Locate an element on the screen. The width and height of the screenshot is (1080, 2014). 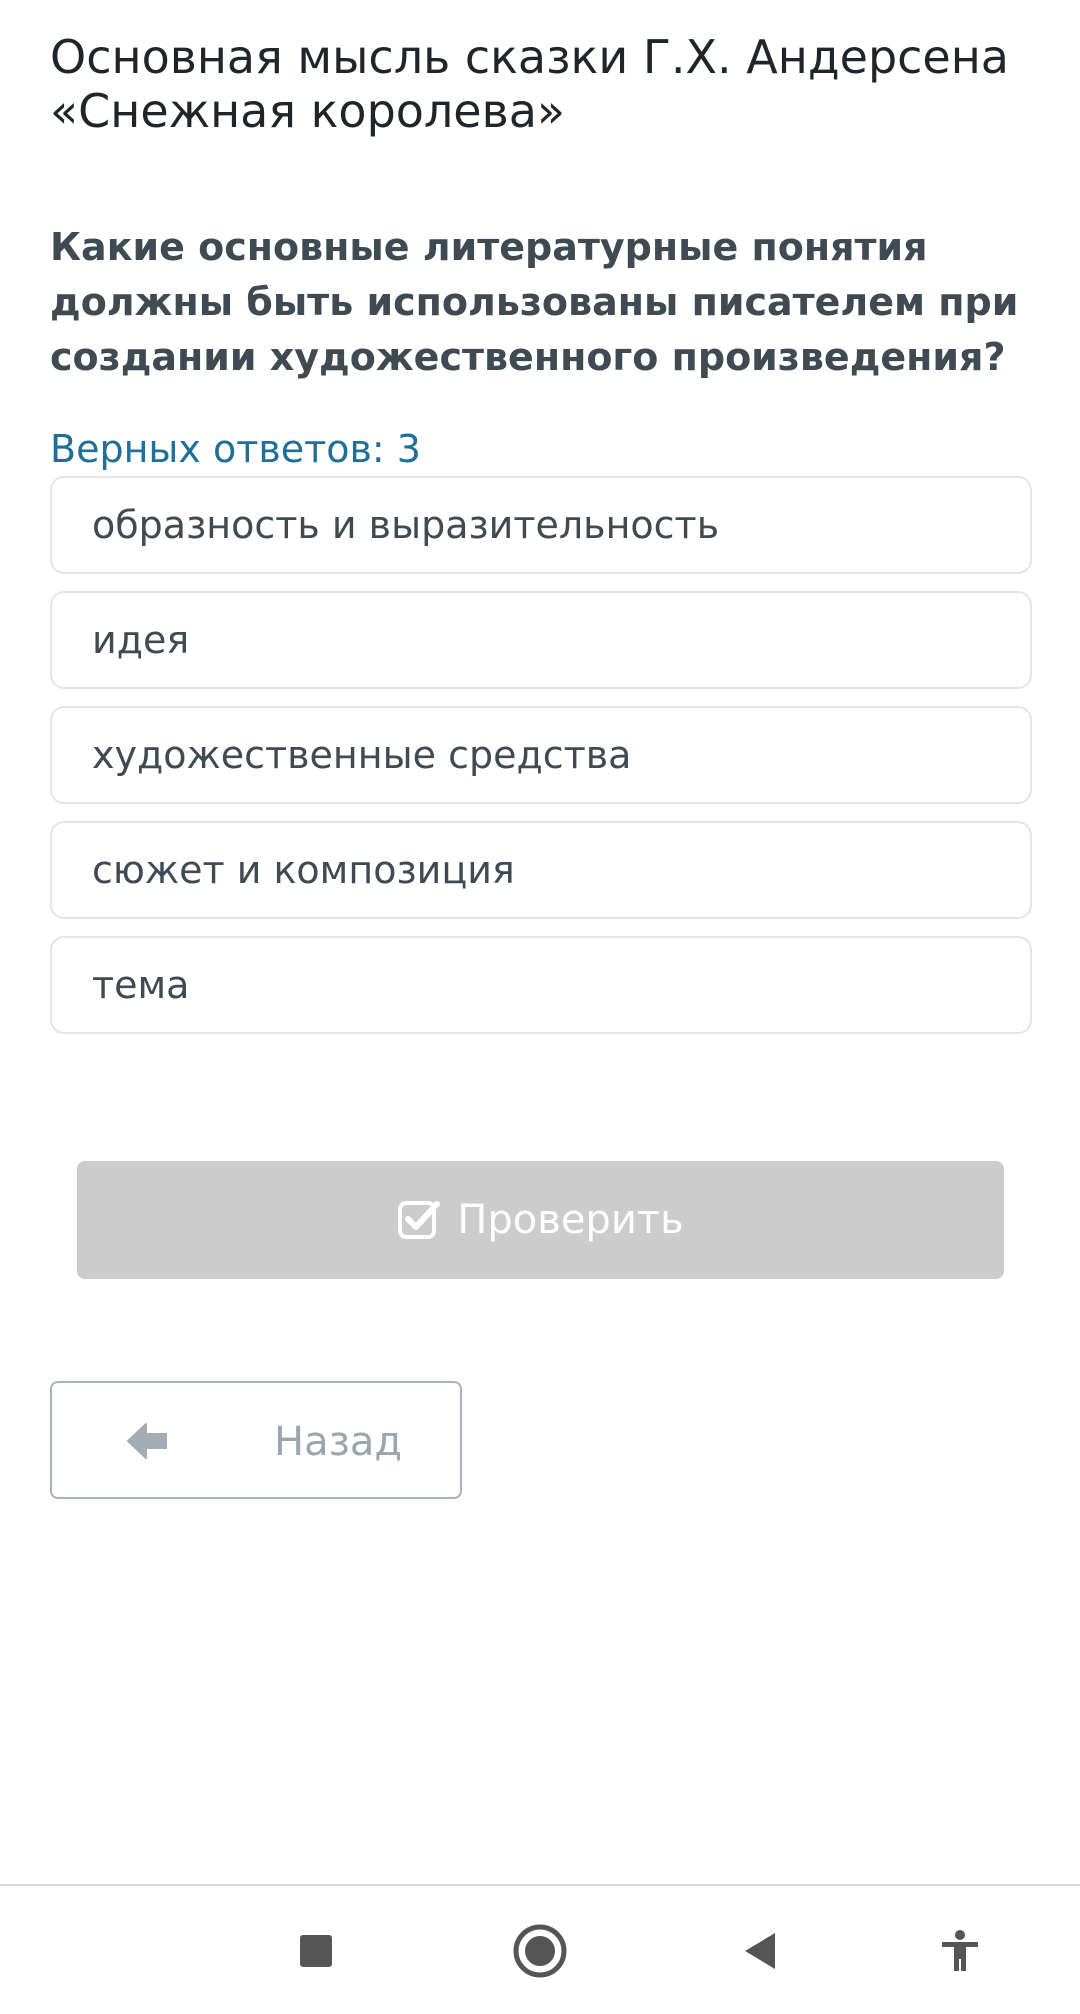
answer-option: идея is located at coordinates (541, 640).